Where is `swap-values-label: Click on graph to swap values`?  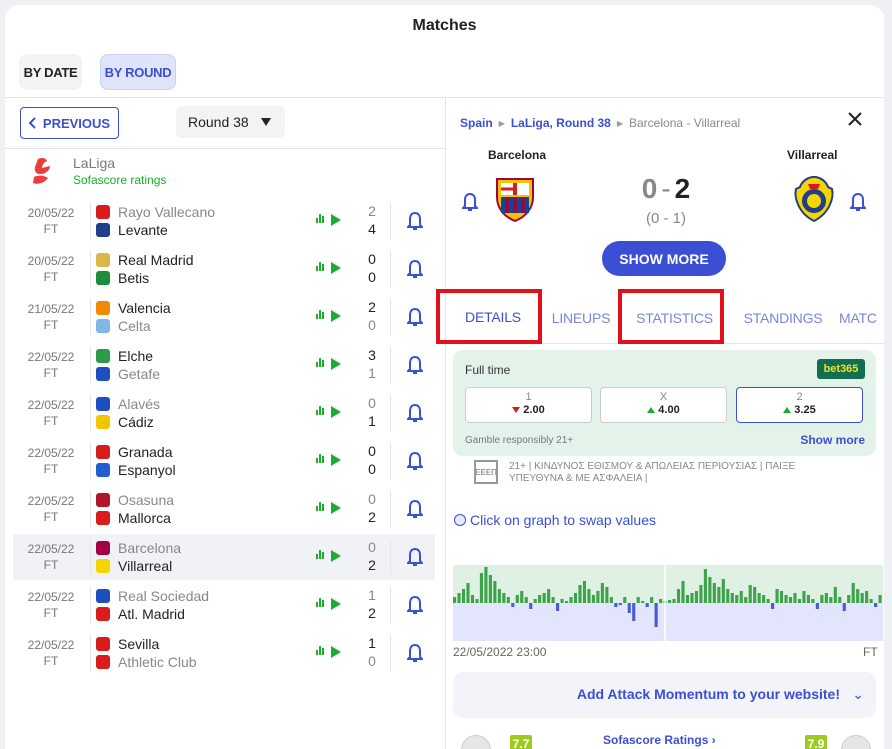 swap-values-label: Click on graph to swap values is located at coordinates (563, 520).